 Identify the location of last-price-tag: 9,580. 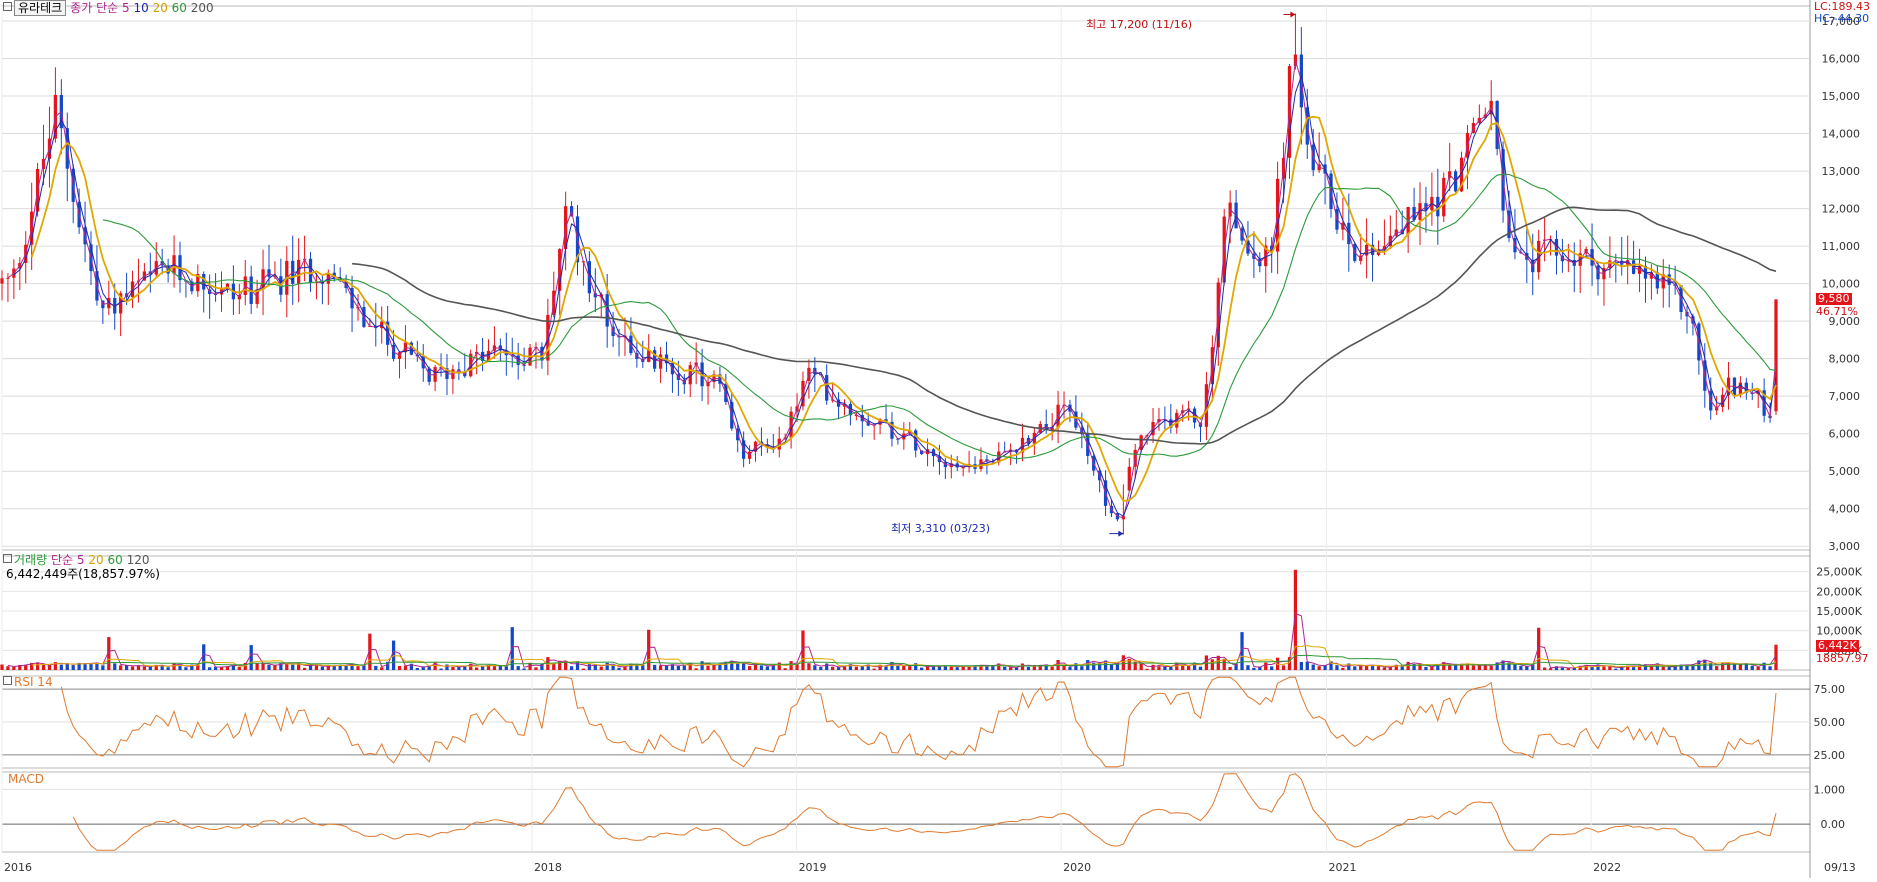
(1834, 298).